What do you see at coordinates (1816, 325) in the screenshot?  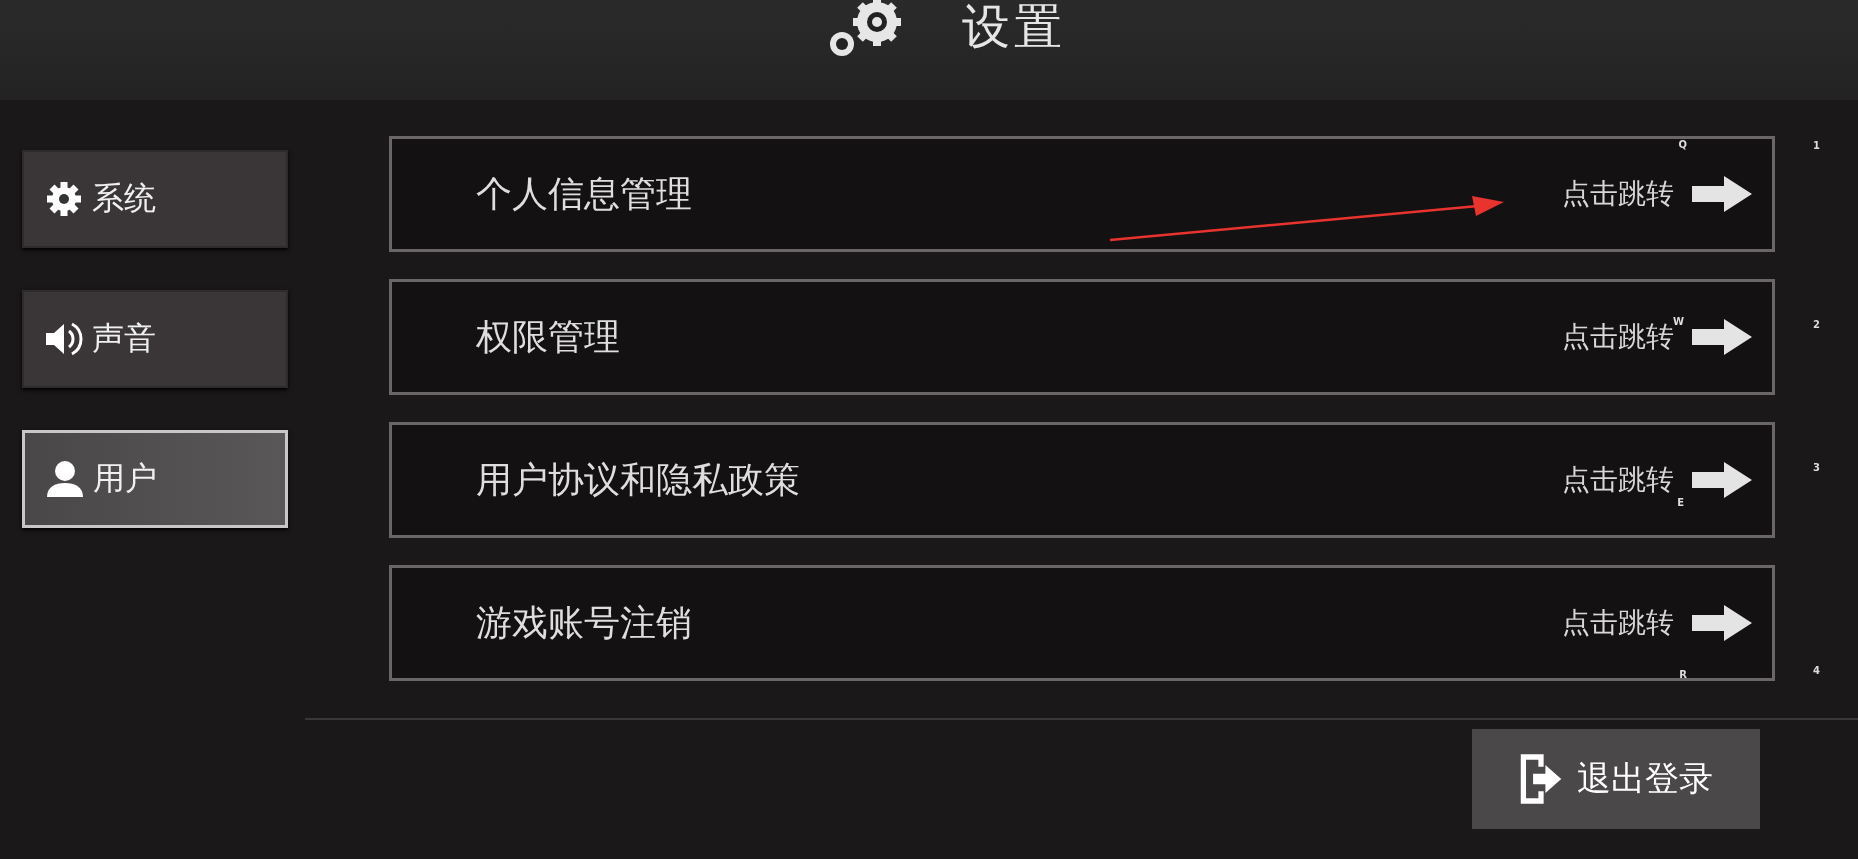 I see `row-number: 2` at bounding box center [1816, 325].